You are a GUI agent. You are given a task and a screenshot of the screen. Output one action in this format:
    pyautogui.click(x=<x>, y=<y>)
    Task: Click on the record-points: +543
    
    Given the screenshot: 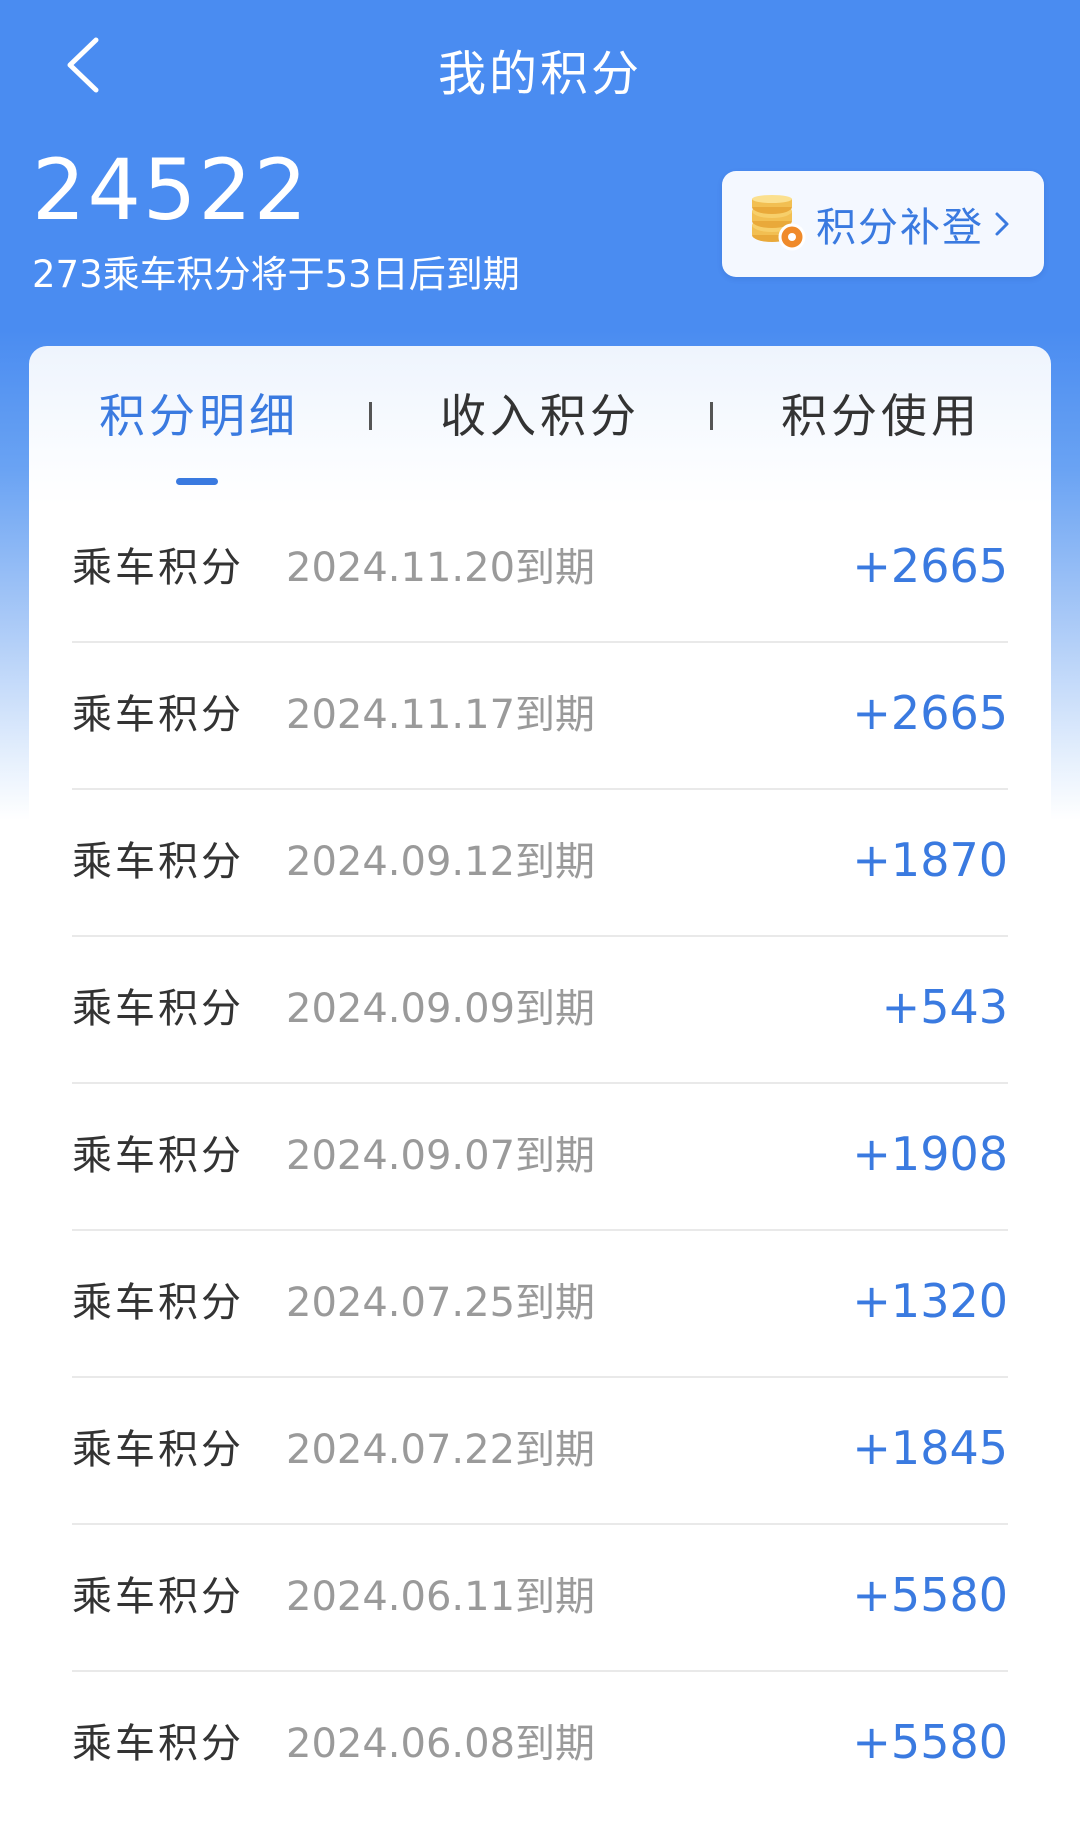 What is the action you would take?
    pyautogui.click(x=944, y=1007)
    